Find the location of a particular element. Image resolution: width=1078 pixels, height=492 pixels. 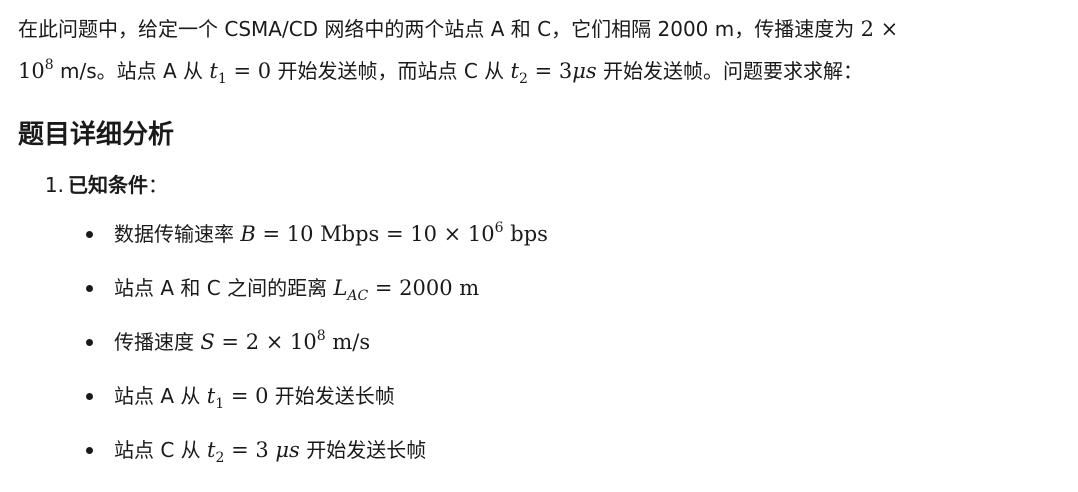

intro-text-2a: m/s。站点 A 从 is located at coordinates (131, 71).